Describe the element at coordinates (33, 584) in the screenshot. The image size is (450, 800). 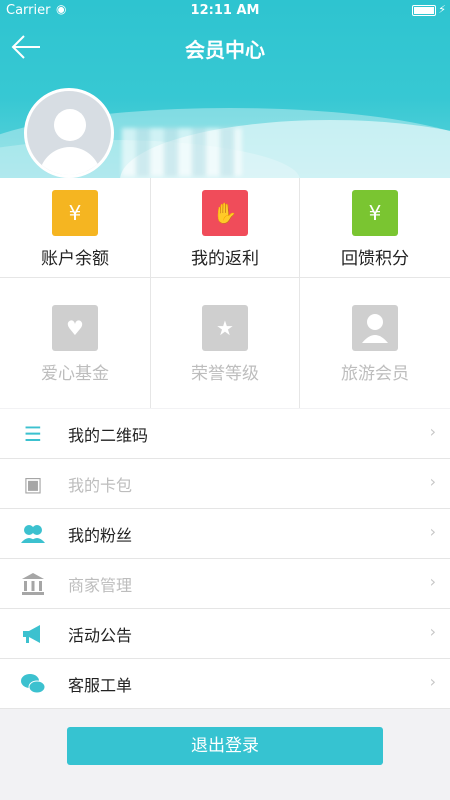
I see `bank-building-icon` at that location.